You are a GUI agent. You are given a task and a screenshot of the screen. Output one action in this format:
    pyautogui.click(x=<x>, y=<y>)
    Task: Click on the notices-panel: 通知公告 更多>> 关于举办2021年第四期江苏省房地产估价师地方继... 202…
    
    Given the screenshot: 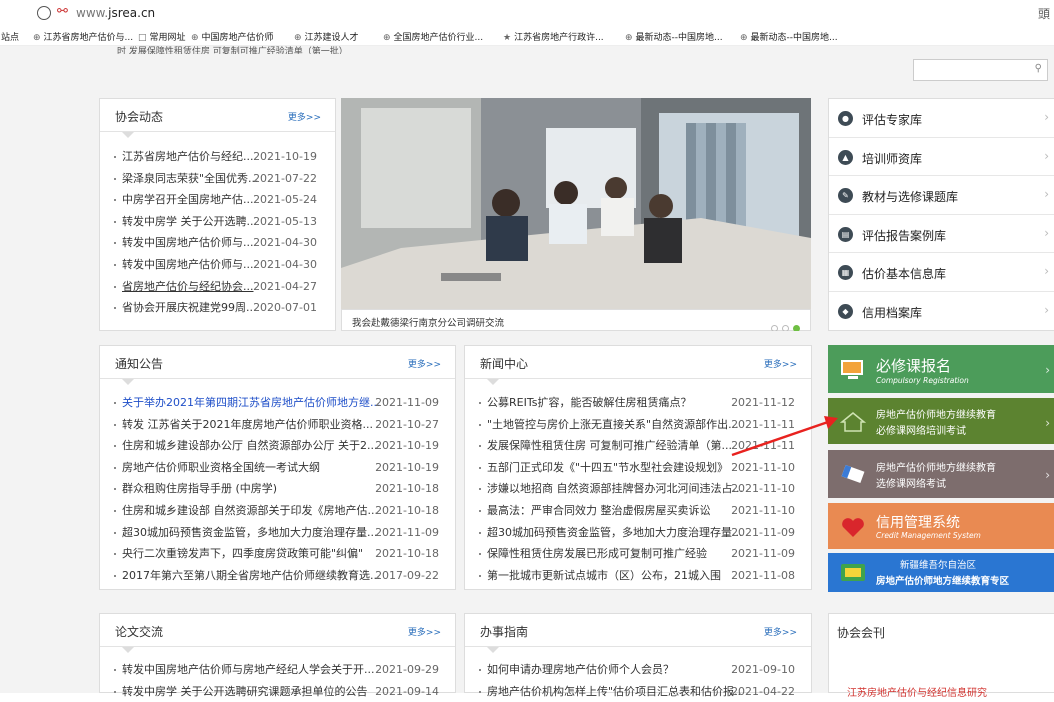 What is the action you would take?
    pyautogui.click(x=277, y=467)
    